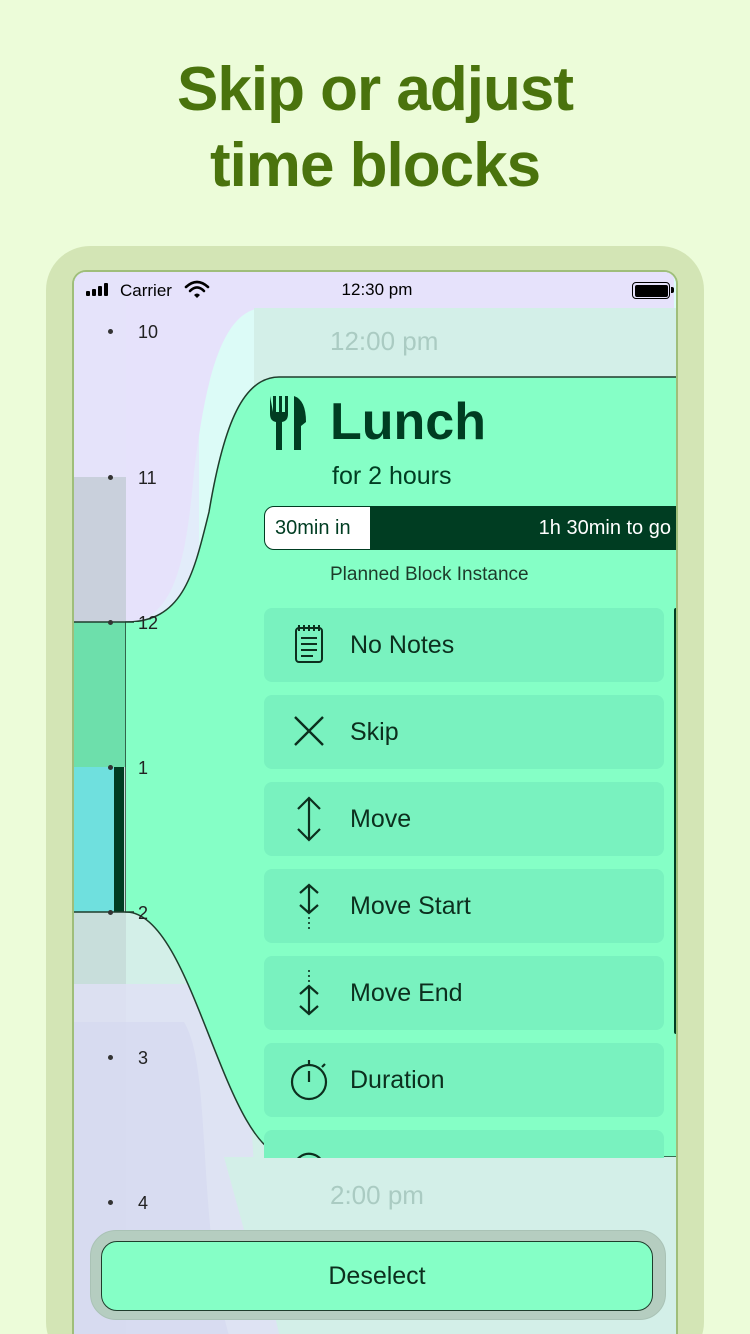 The height and width of the screenshot is (1334, 750). I want to click on timer-icon, so click(309, 1080).